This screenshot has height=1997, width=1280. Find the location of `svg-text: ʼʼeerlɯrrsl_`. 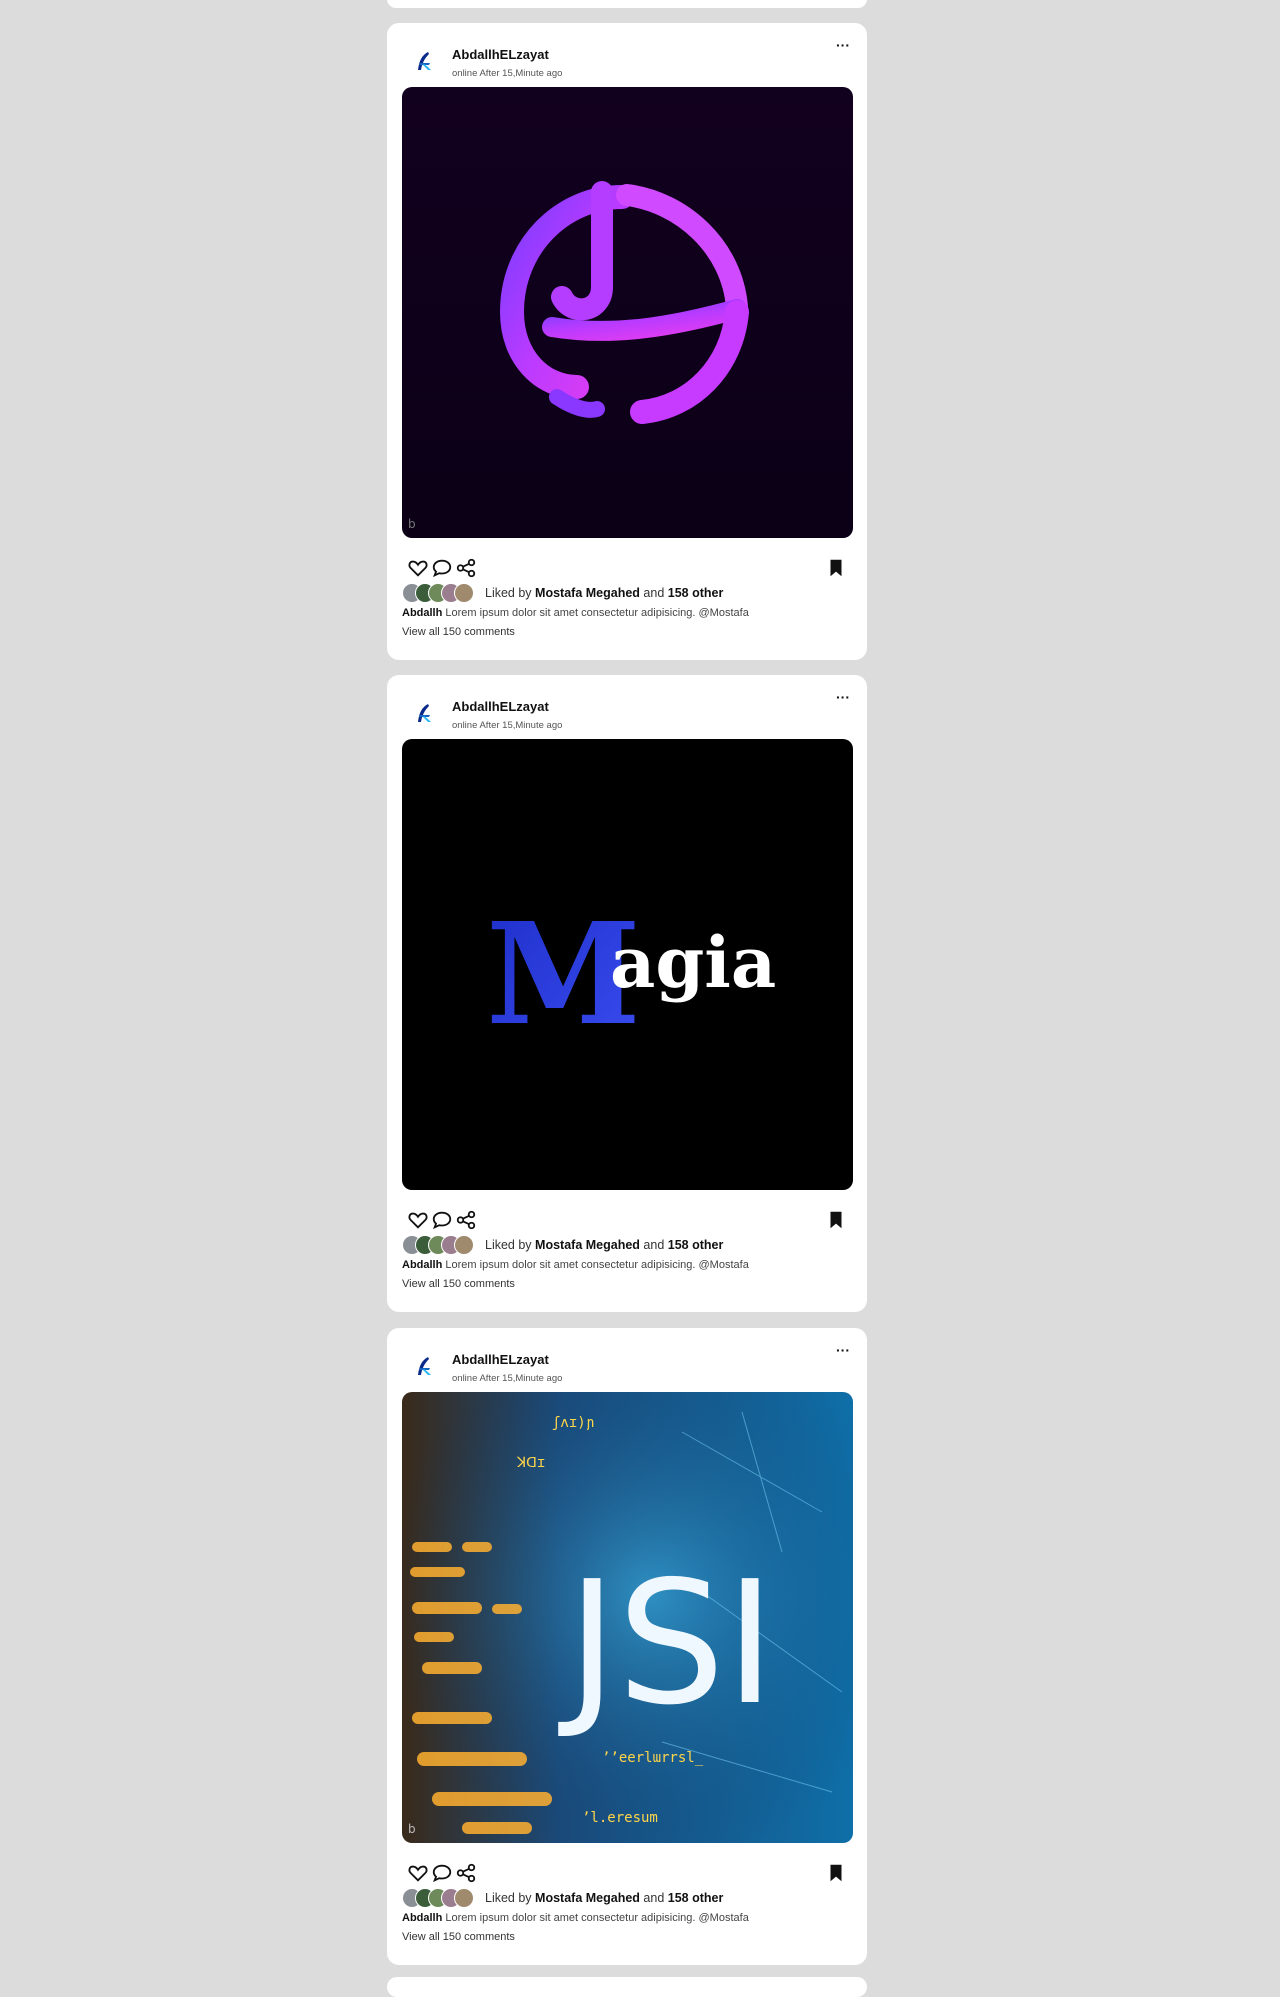

svg-text: ʼʼeerlɯrrsl_ is located at coordinates (653, 1758).